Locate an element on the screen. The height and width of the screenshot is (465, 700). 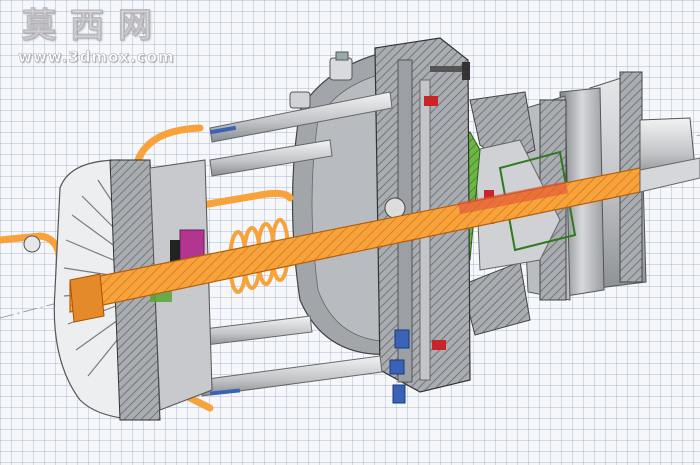
watermark: 莫西网 www.3dmox.com is located at coordinates (109, 36).